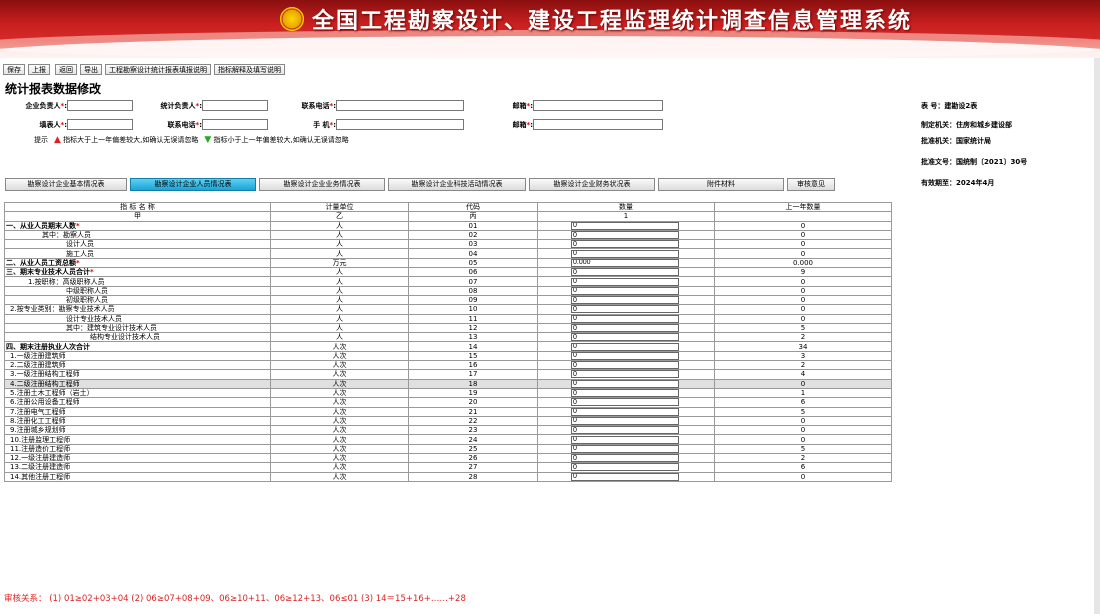 This screenshot has height=614, width=1100. Describe the element at coordinates (803, 207) in the screenshot. I see `col-header-prev-quantity: 上一年数量` at that location.